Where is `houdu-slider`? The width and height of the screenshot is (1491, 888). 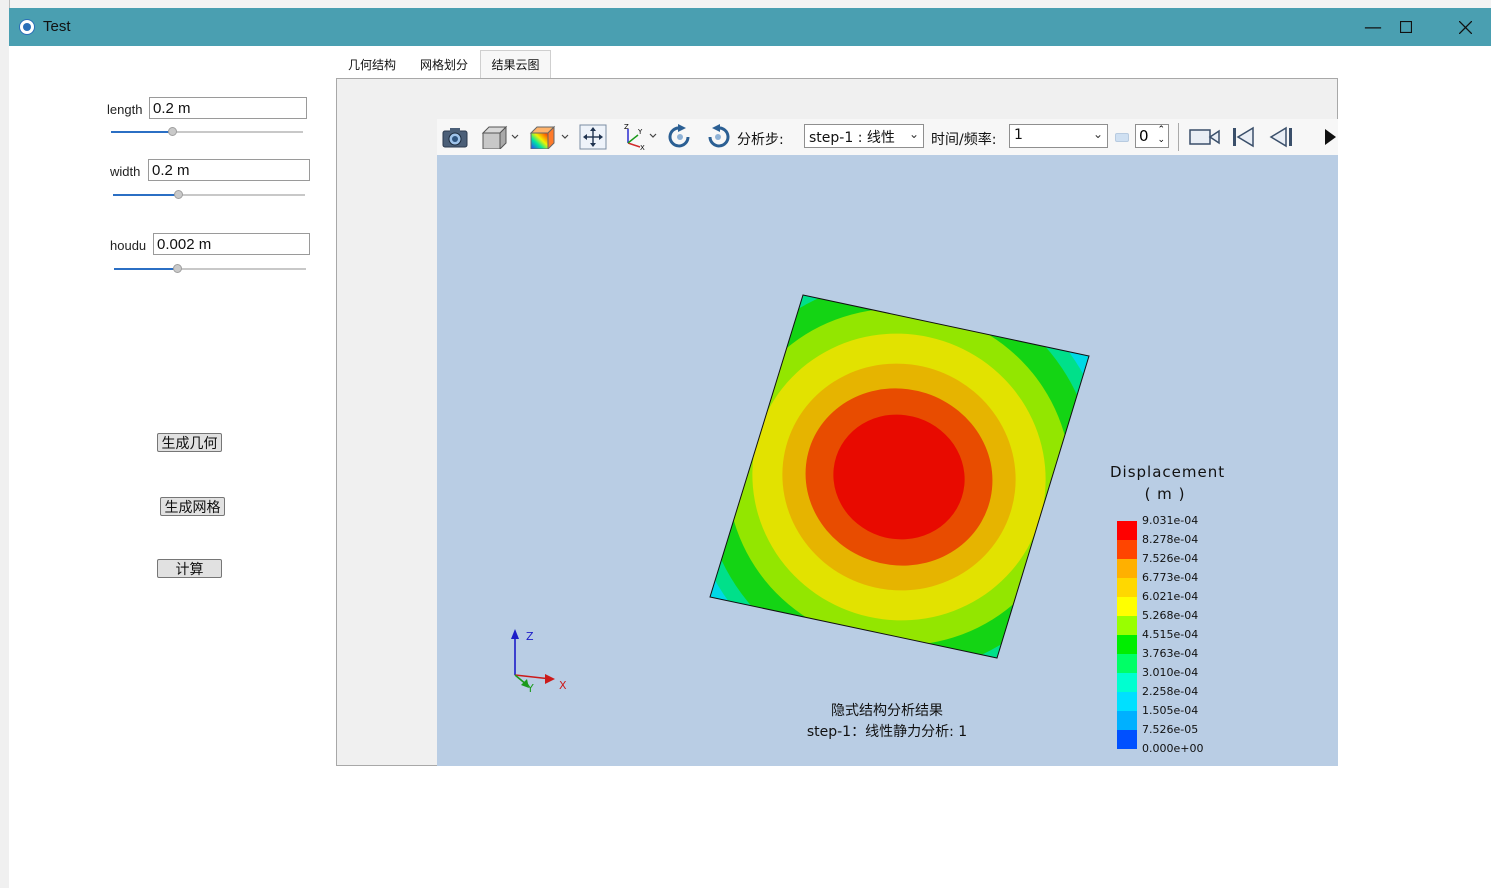 houdu-slider is located at coordinates (210, 269).